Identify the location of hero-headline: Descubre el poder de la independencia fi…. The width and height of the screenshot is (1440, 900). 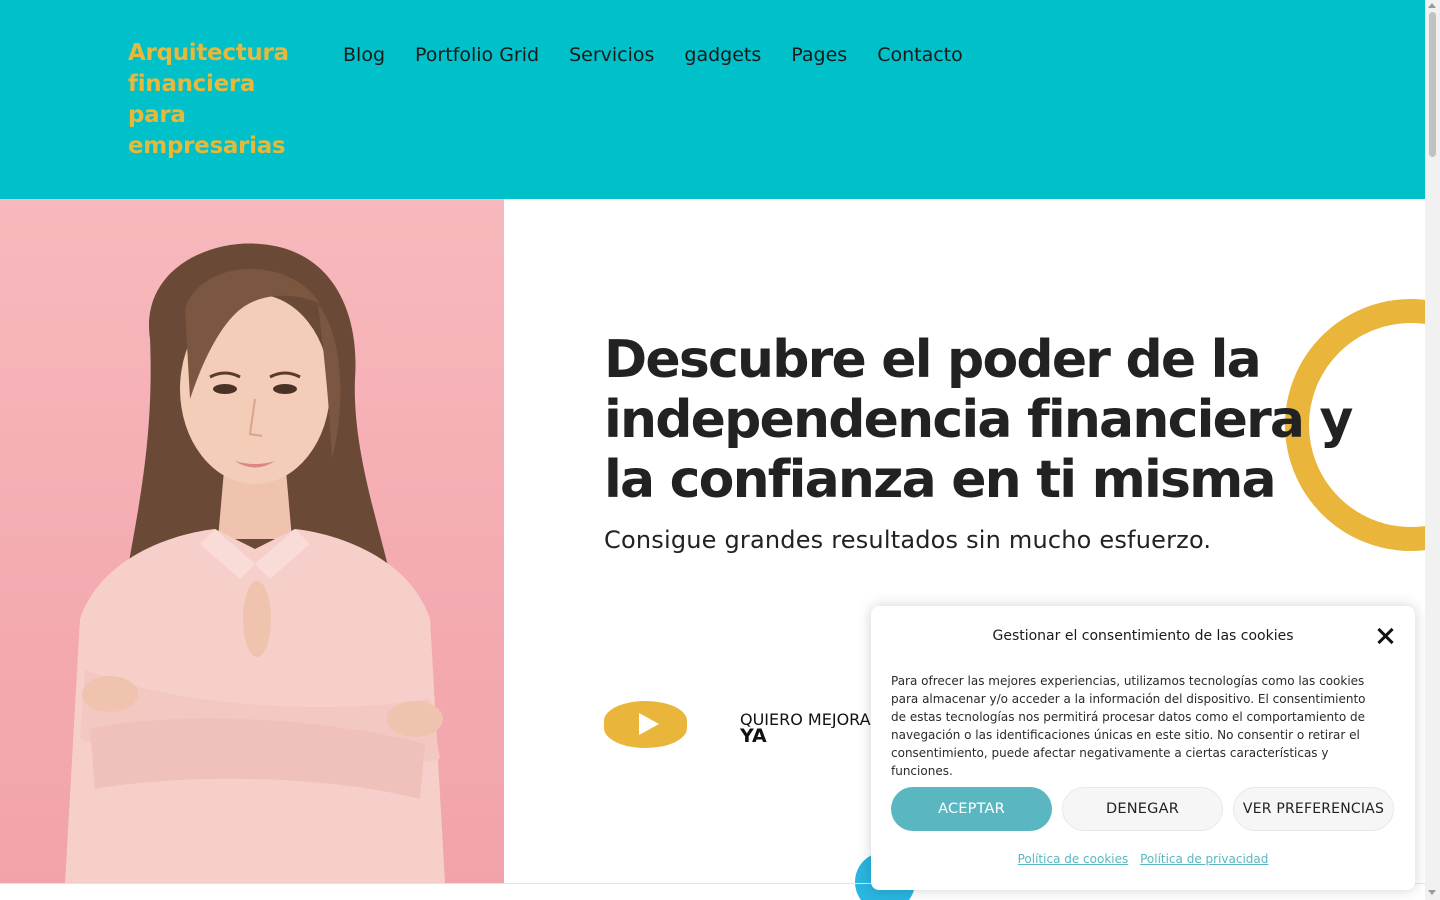
(978, 420).